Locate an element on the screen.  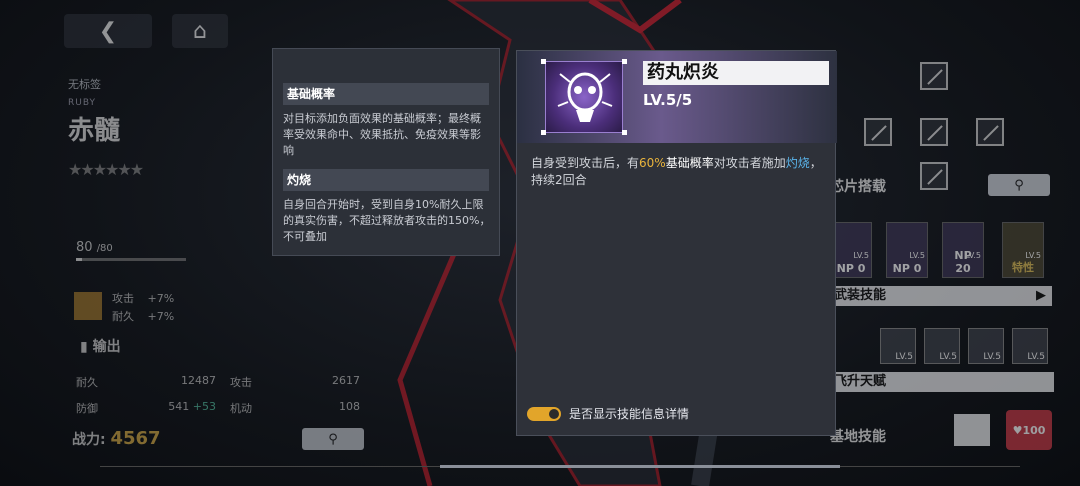
bonus-hp-label: 耐久 is located at coordinates (123, 316).